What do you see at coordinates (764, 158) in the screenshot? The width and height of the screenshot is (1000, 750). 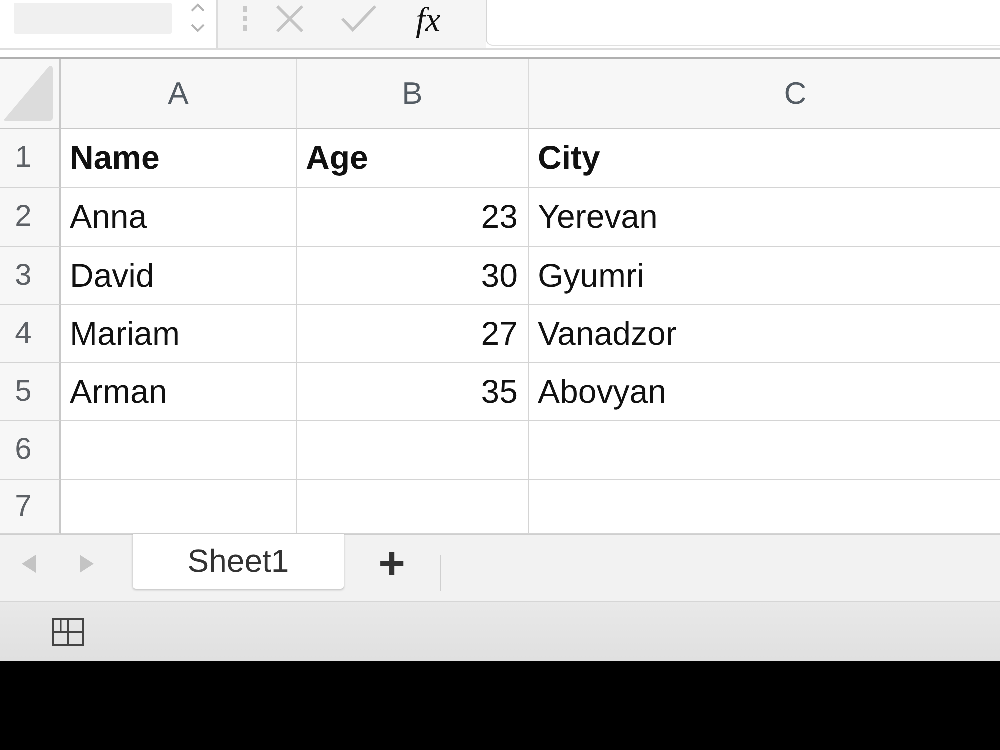 I see `table-cell: City` at bounding box center [764, 158].